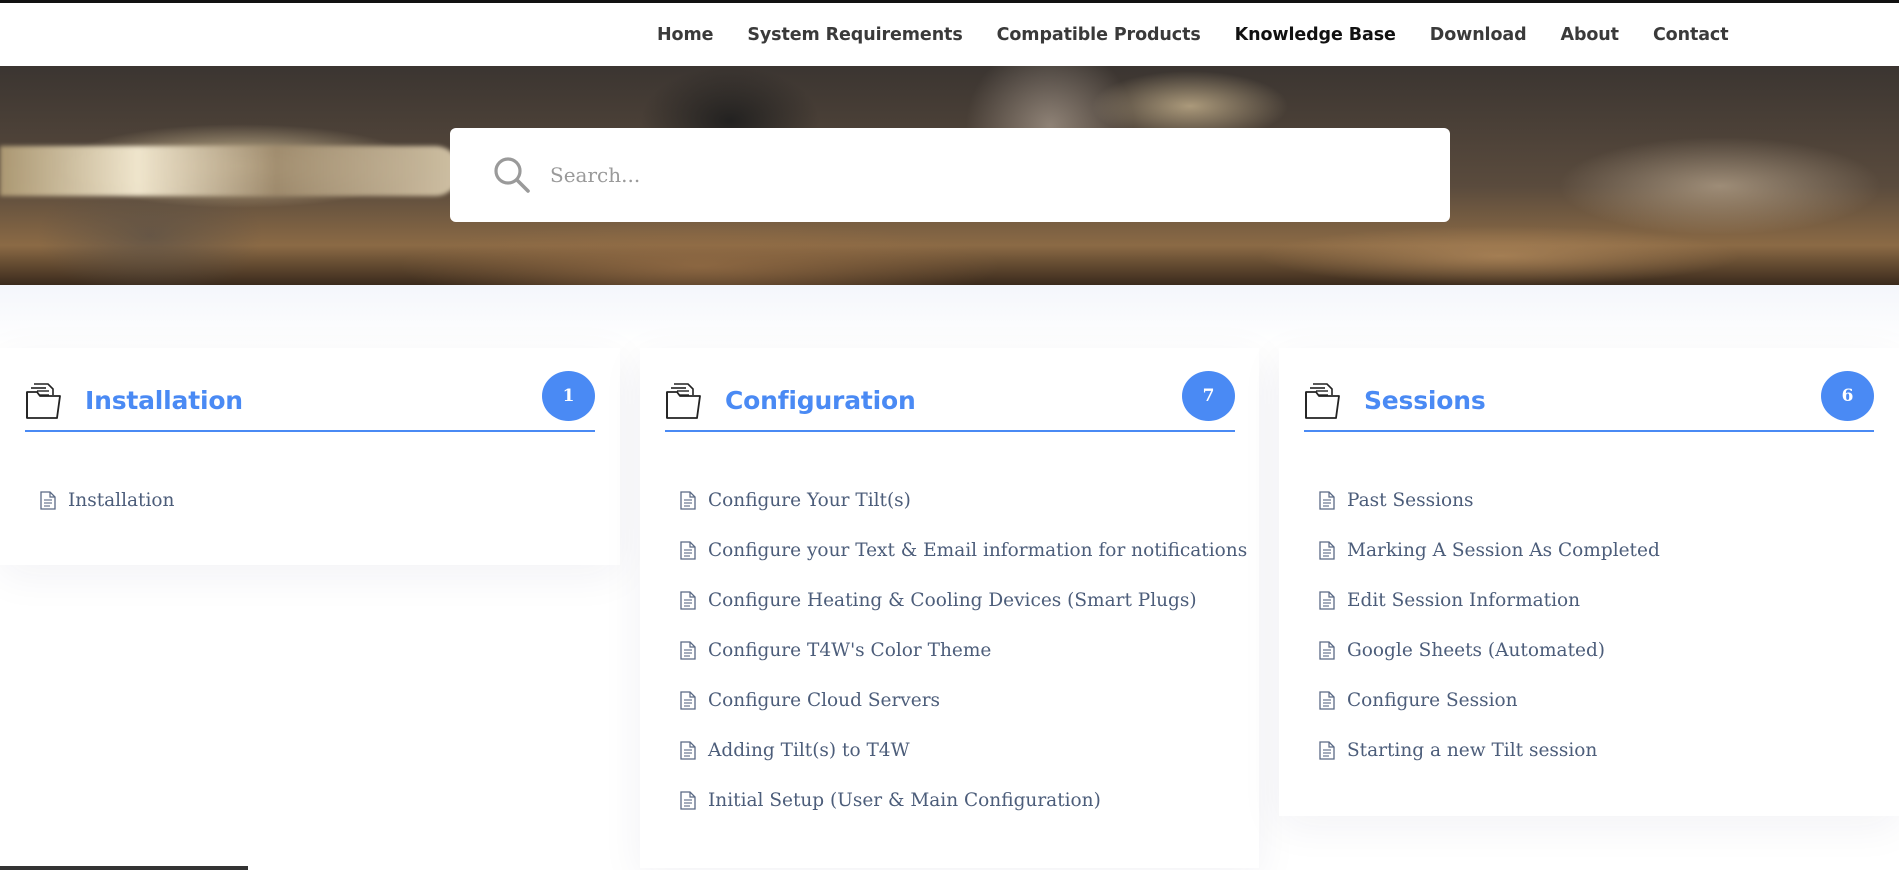 This screenshot has width=1899, height=870. I want to click on article-link: Marking A Session As Completed, so click(1503, 550).